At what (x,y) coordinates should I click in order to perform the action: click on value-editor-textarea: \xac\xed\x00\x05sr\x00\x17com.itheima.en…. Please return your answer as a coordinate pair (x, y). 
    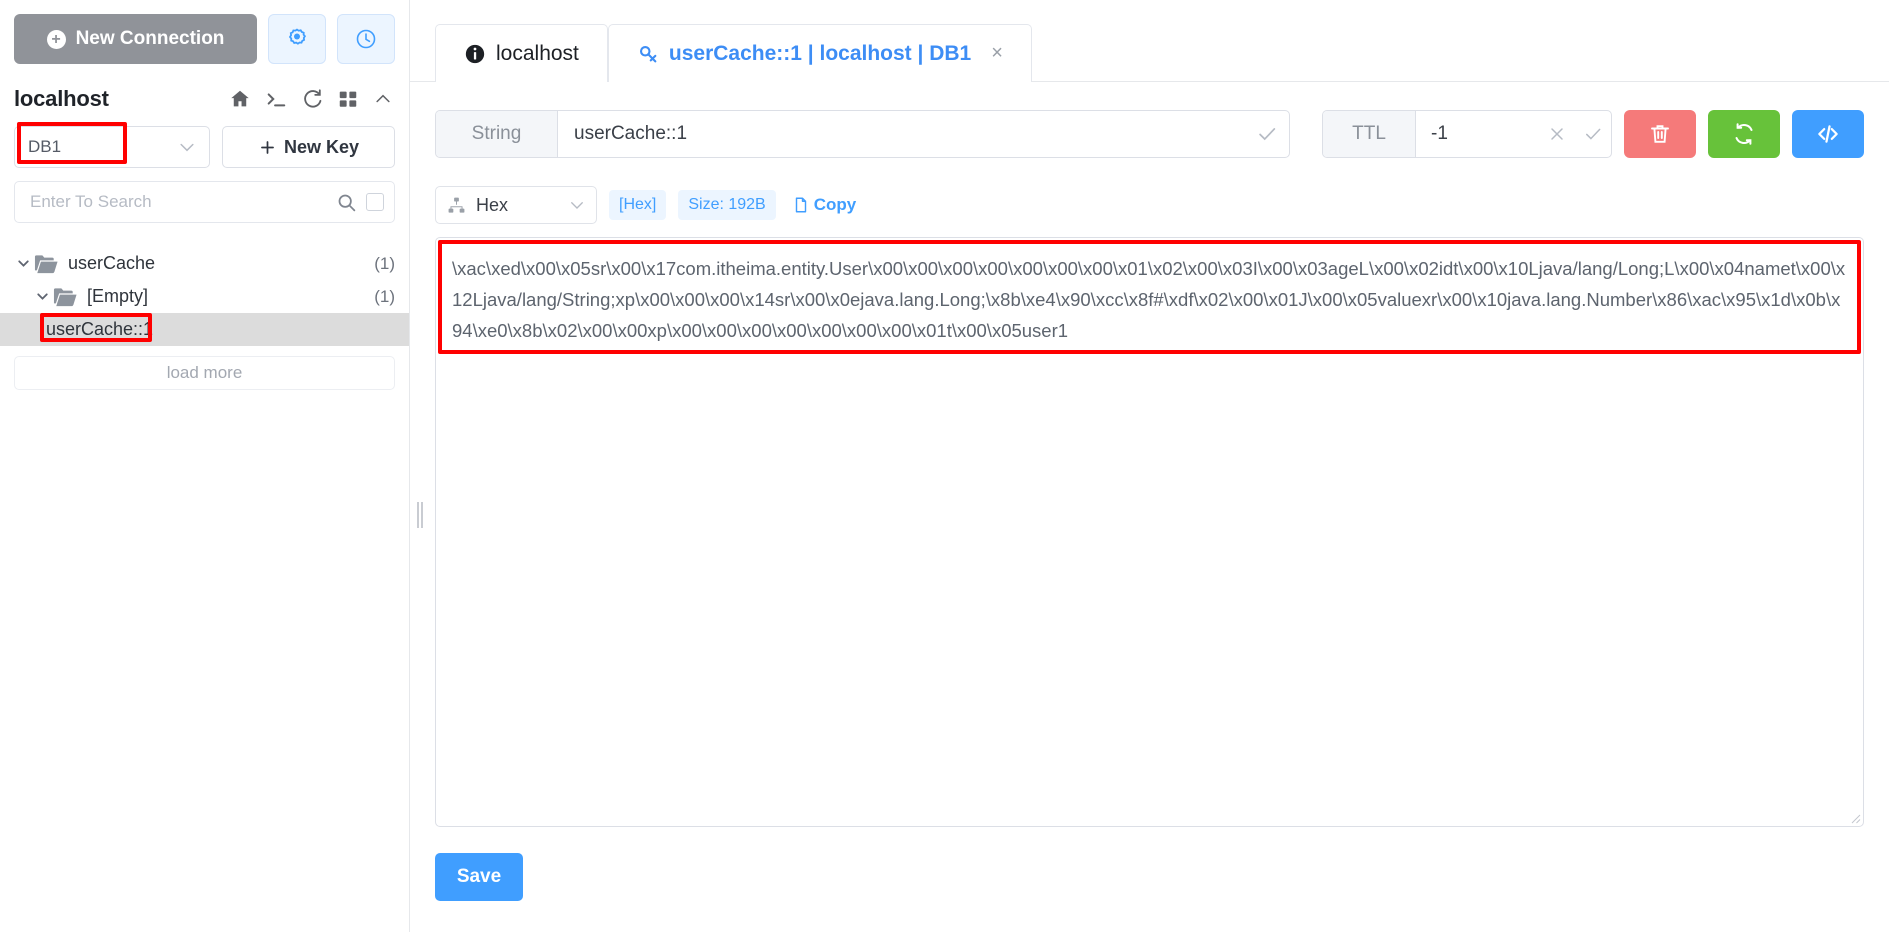
    Looking at the image, I should click on (1149, 299).